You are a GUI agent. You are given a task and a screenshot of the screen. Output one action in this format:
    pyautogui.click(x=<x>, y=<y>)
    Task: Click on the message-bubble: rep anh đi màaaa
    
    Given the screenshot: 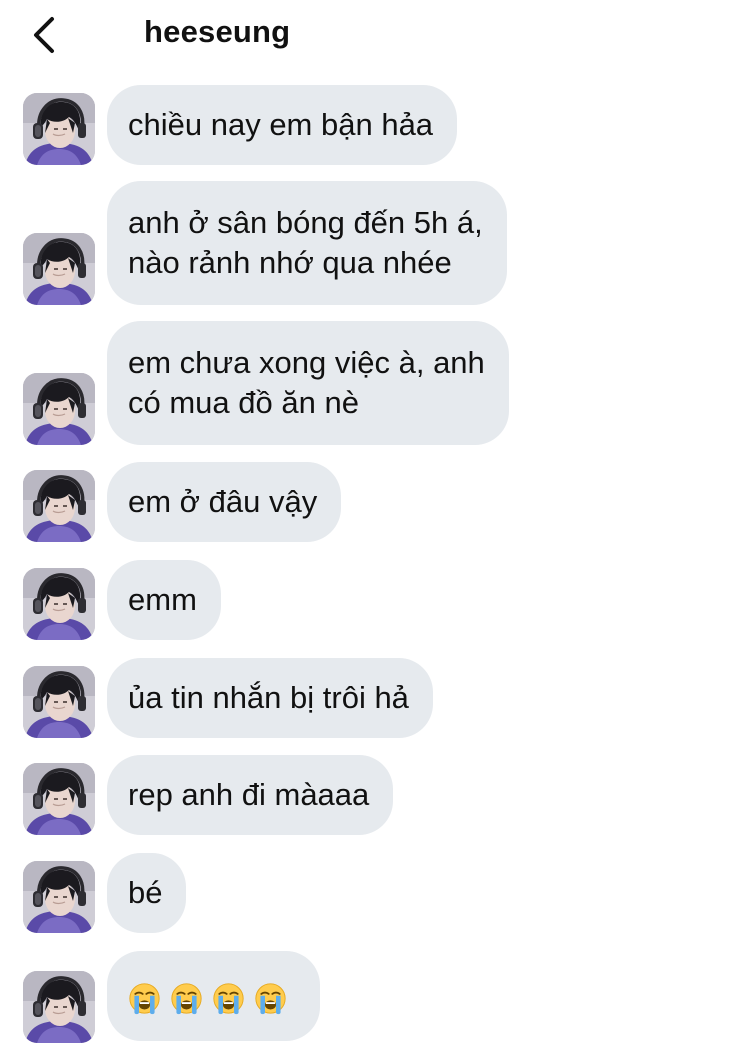 What is the action you would take?
    pyautogui.click(x=250, y=795)
    